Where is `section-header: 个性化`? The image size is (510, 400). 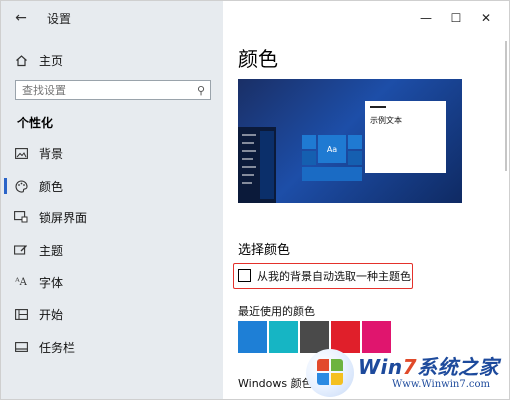
section-header: 个性化 is located at coordinates (35, 123).